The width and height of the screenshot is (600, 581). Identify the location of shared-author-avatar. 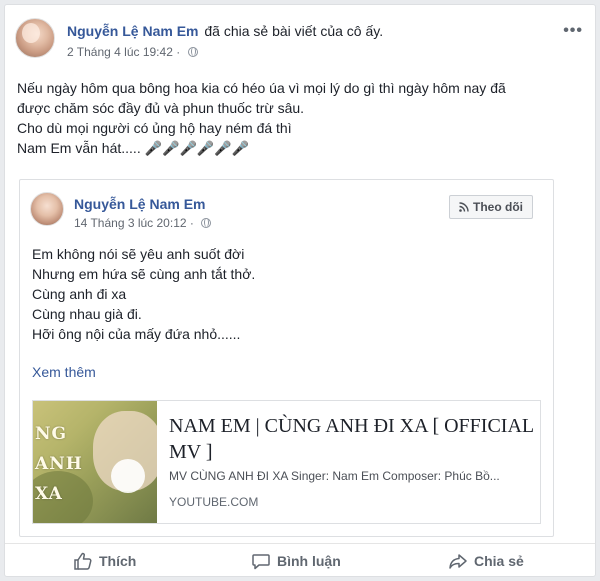
(47, 209).